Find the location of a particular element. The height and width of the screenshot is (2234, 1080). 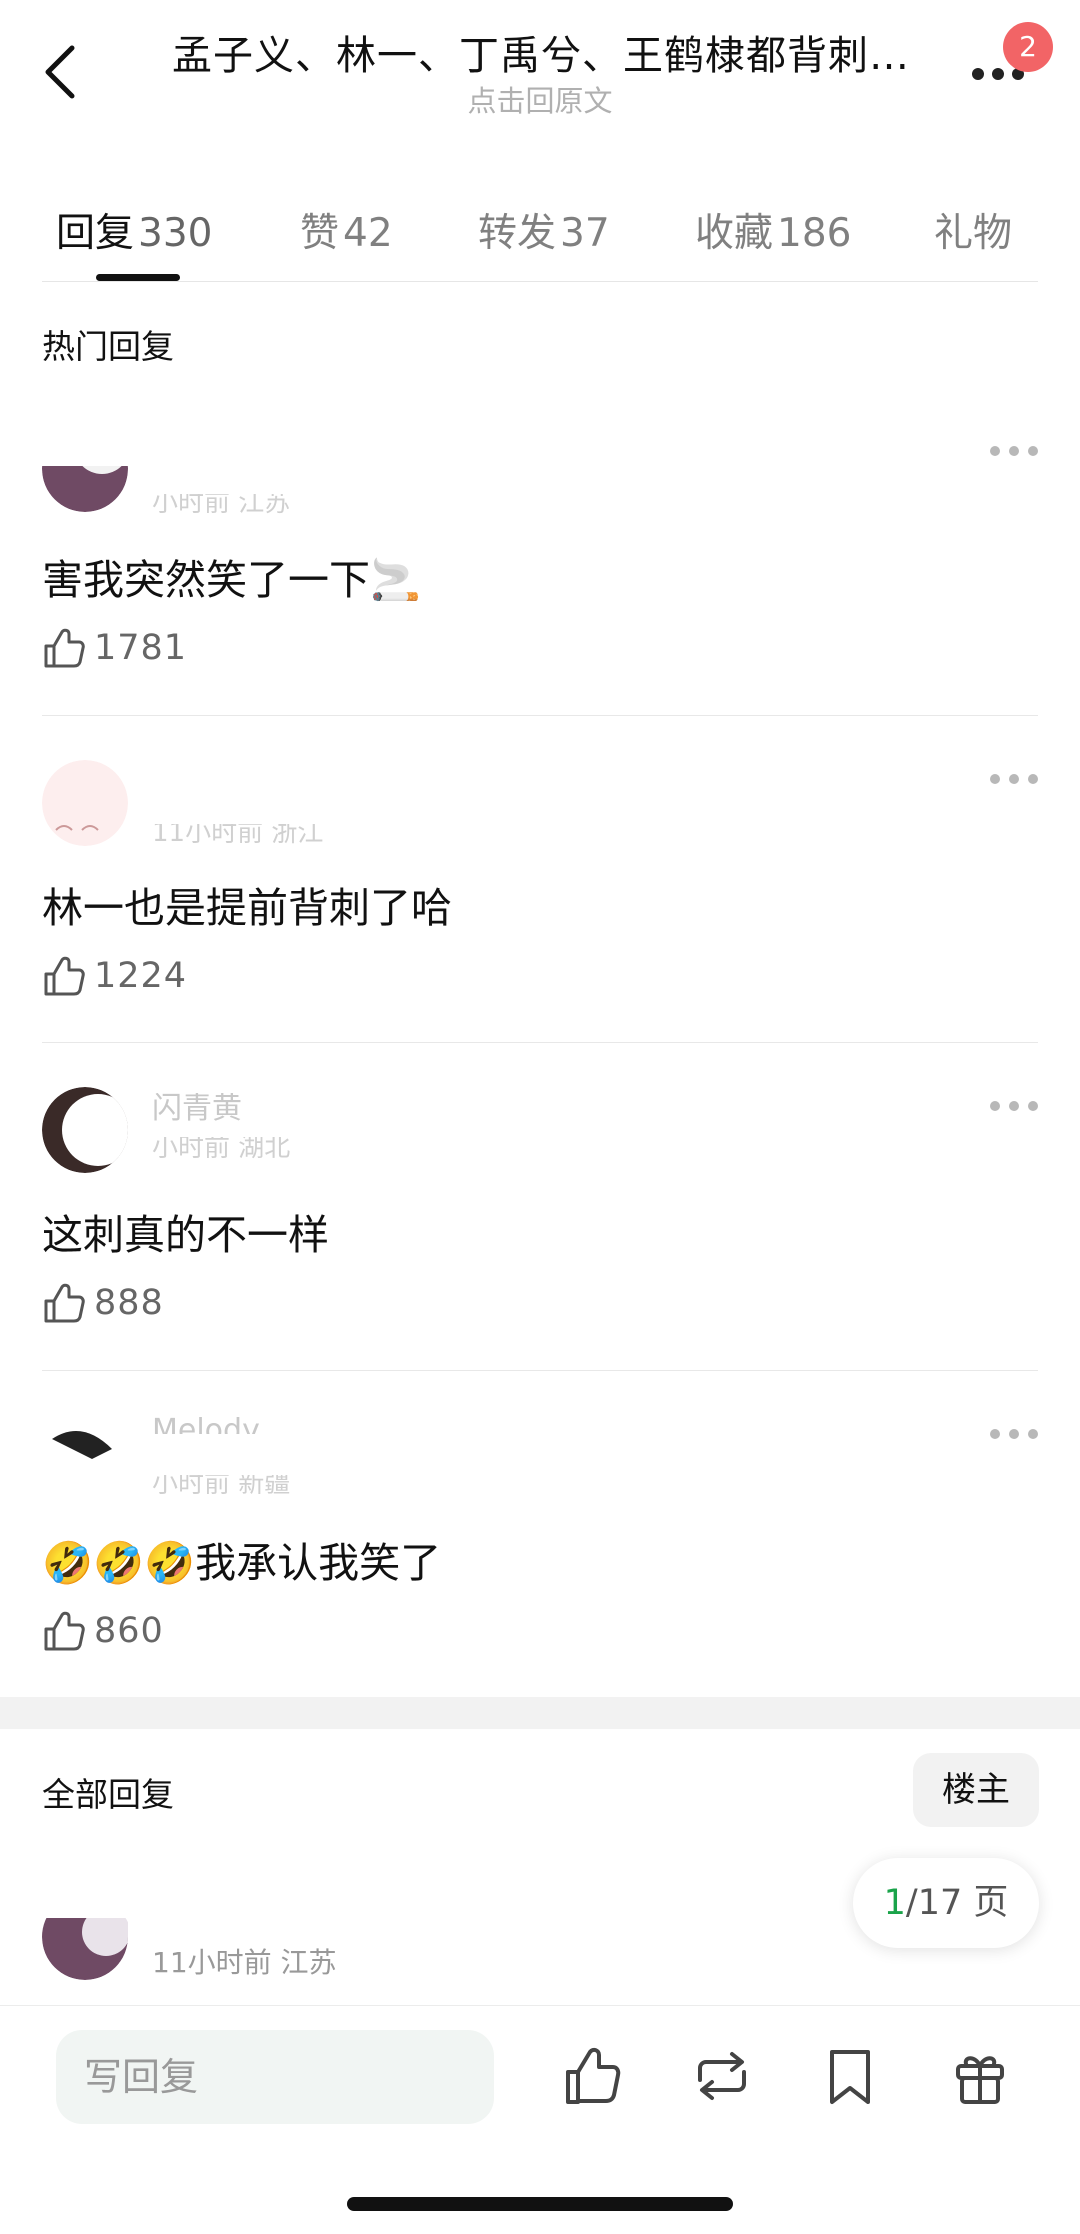

reply-input: 写回复 is located at coordinates (275, 2077).